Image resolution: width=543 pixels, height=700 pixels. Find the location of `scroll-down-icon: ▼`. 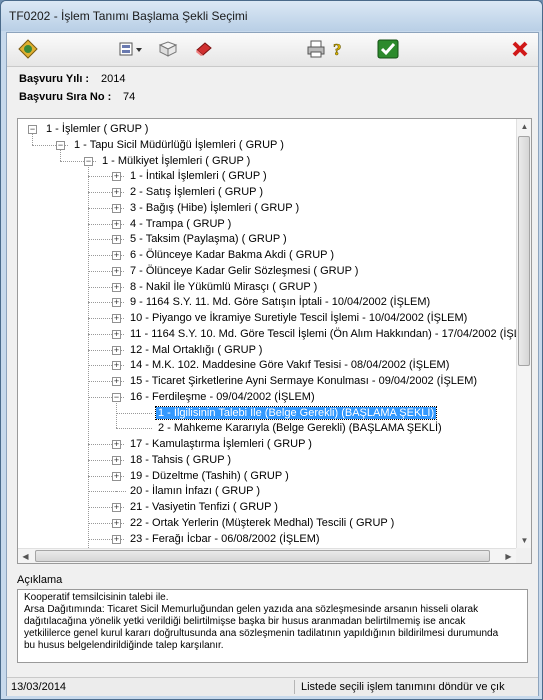

scroll-down-icon: ▼ is located at coordinates (524, 540).